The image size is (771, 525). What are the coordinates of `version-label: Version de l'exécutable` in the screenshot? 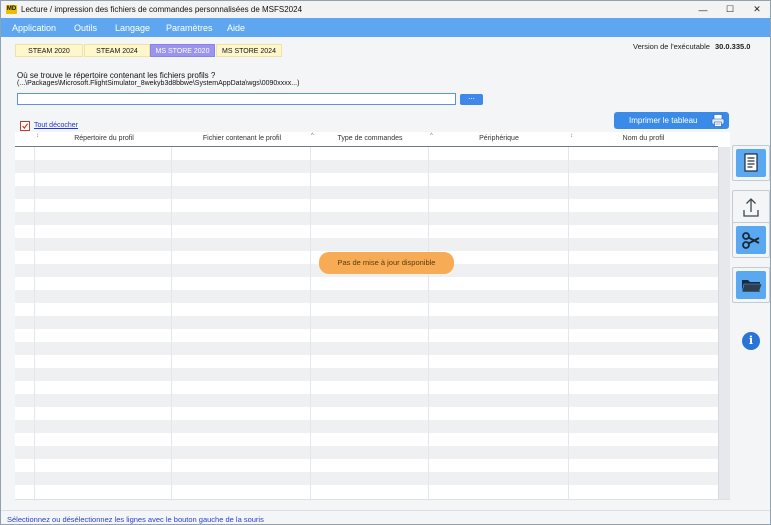 It's located at (671, 46).